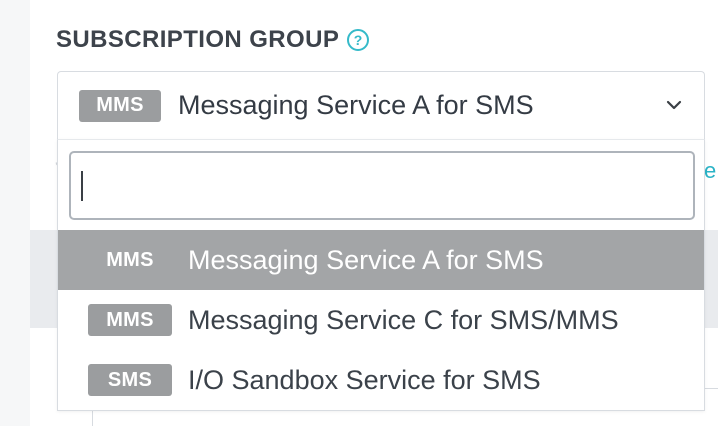  Describe the element at coordinates (674, 105) in the screenshot. I see `chevron-down-icon` at that location.